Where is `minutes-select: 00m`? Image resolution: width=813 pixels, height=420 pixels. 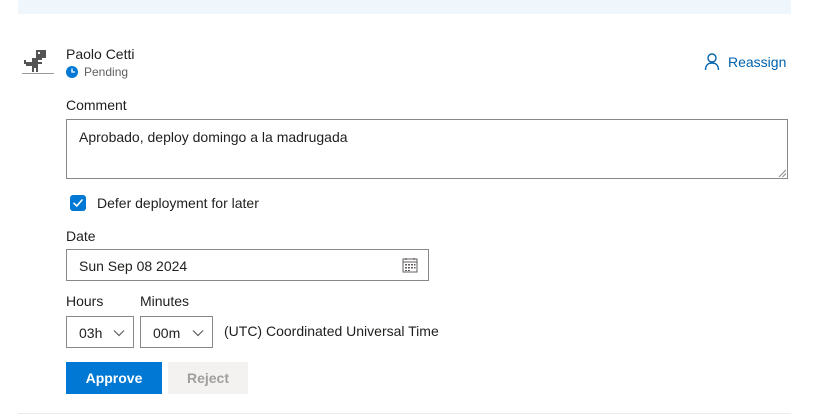 minutes-select: 00m is located at coordinates (176, 332).